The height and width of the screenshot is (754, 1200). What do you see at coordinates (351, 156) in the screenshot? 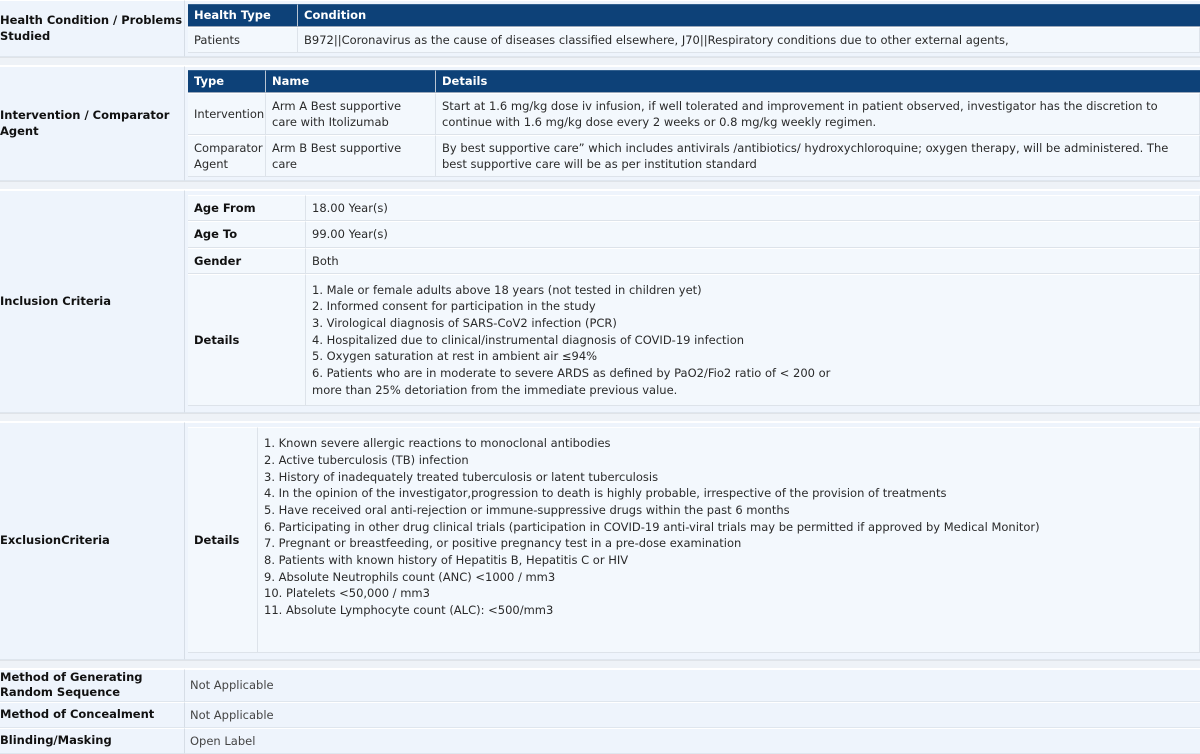
I see `cell-comparator-name: Arm B Best supportive care` at bounding box center [351, 156].